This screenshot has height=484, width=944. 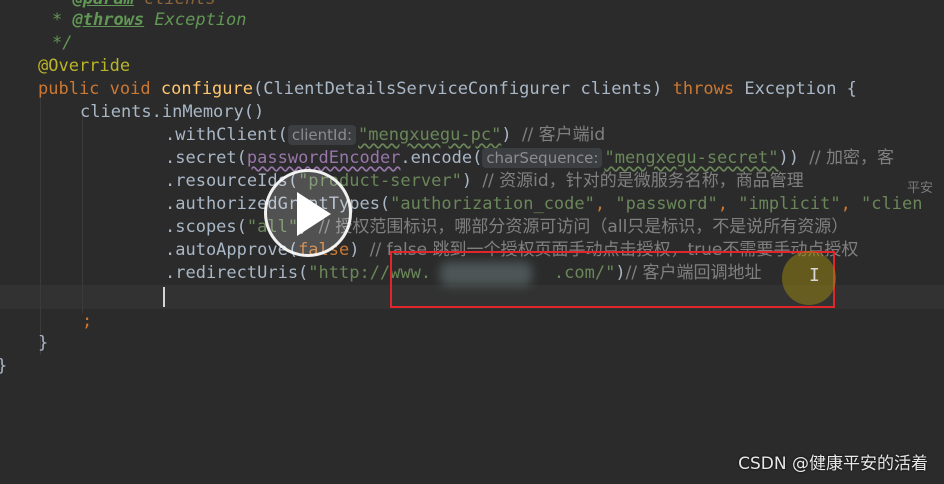 What do you see at coordinates (458, 89) in the screenshot?
I see `method-params: (ClientDetailsServiceConfigurer clients)` at bounding box center [458, 89].